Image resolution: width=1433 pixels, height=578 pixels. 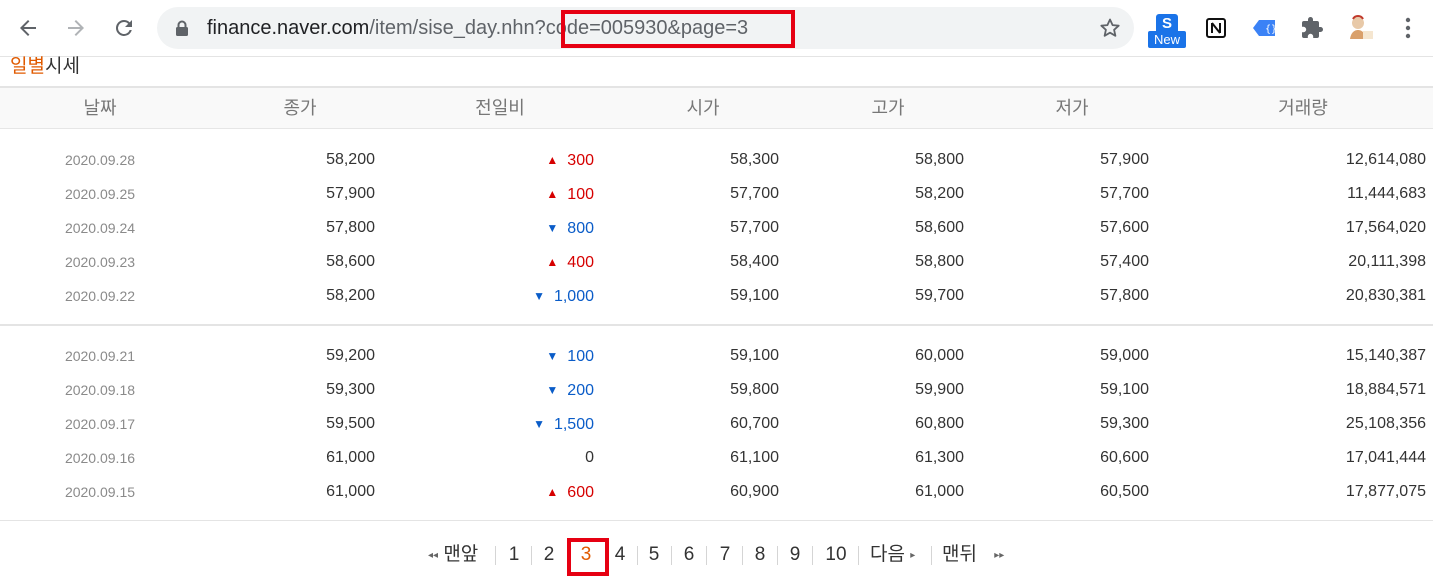 What do you see at coordinates (939, 389) in the screenshot?
I see `cell-high: 59,900` at bounding box center [939, 389].